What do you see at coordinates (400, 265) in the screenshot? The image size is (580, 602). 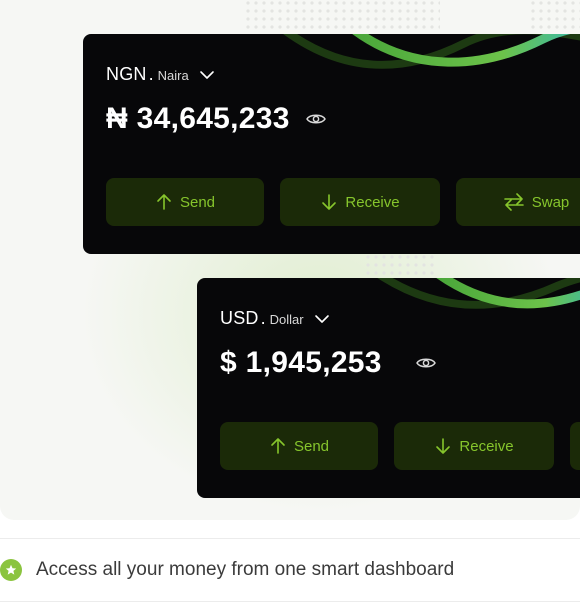 I see `dot-grid-middle` at bounding box center [400, 265].